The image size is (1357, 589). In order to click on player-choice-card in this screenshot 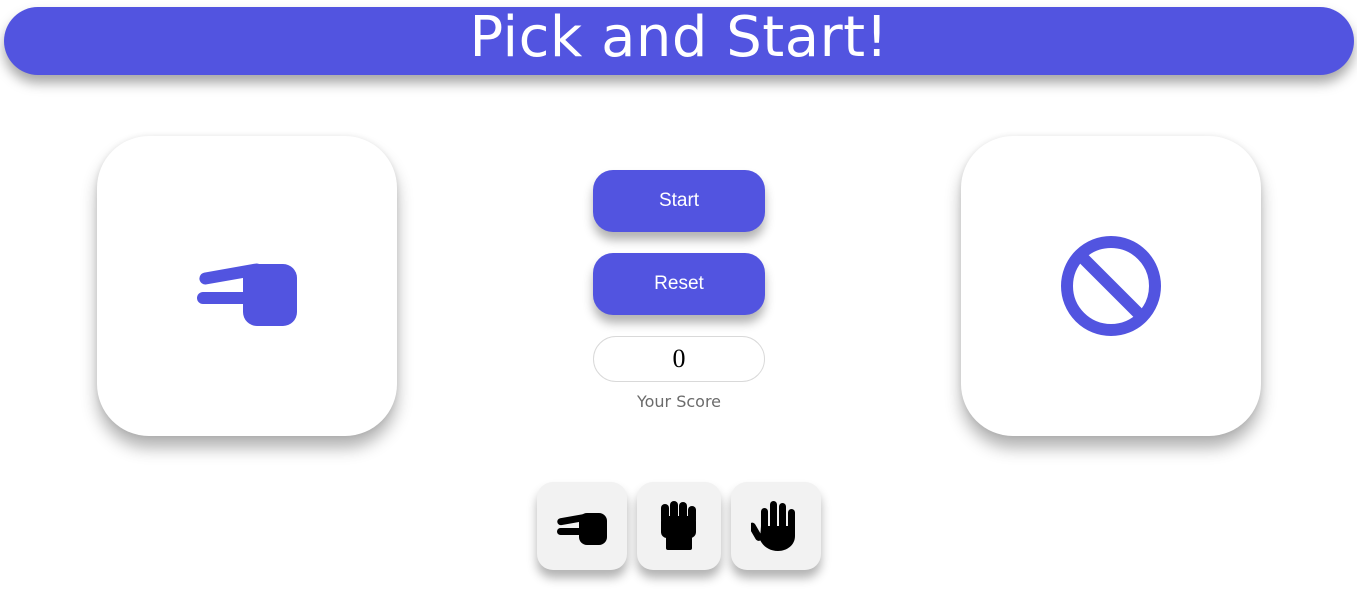, I will do `click(247, 286)`.